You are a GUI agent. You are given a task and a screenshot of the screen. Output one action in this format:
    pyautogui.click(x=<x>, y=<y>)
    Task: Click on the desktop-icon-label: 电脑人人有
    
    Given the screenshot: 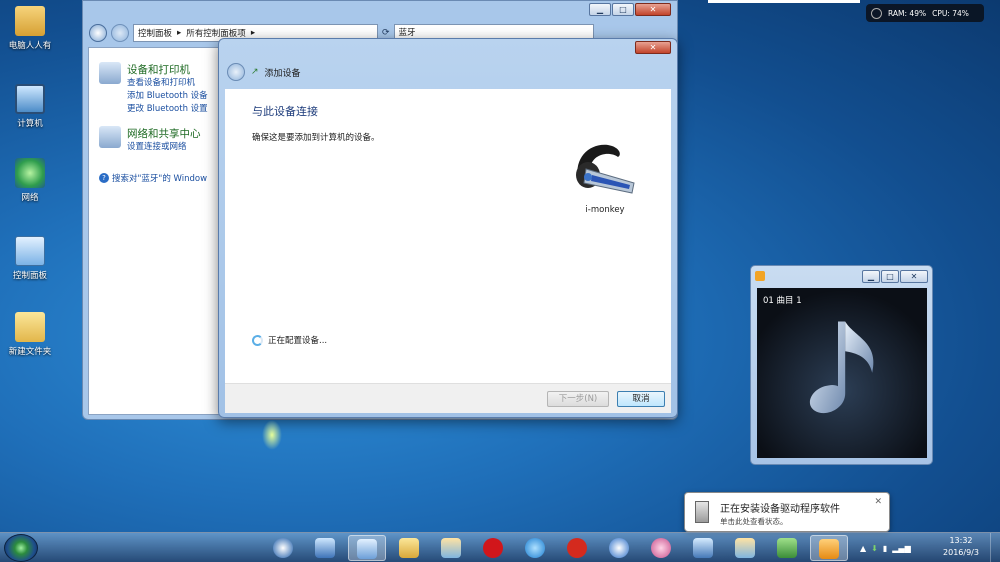 What is the action you would take?
    pyautogui.click(x=30, y=46)
    